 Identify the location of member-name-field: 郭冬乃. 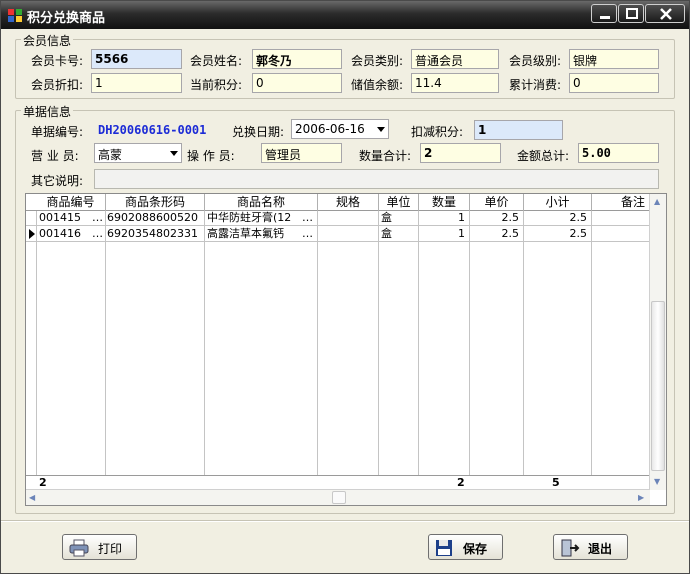
(297, 59).